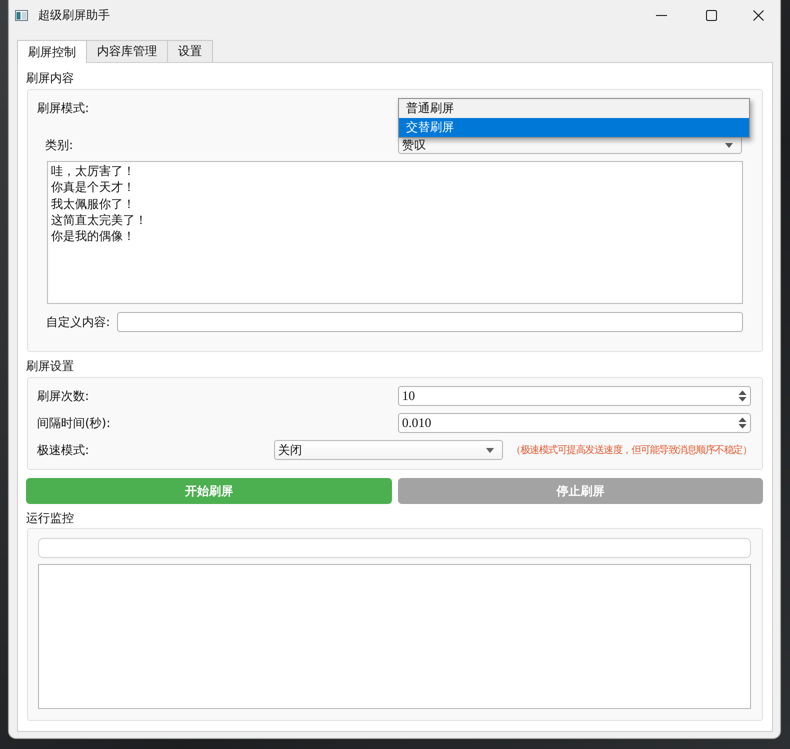 Image resolution: width=790 pixels, height=749 pixels. What do you see at coordinates (99, 220) in the screenshot?
I see `message-line: 这简直太完美了！` at bounding box center [99, 220].